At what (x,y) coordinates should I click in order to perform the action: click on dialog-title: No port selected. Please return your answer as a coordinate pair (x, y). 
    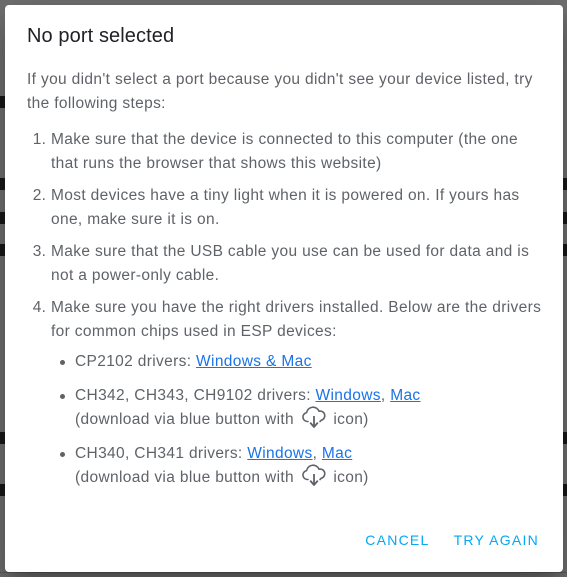
    Looking at the image, I should click on (101, 36).